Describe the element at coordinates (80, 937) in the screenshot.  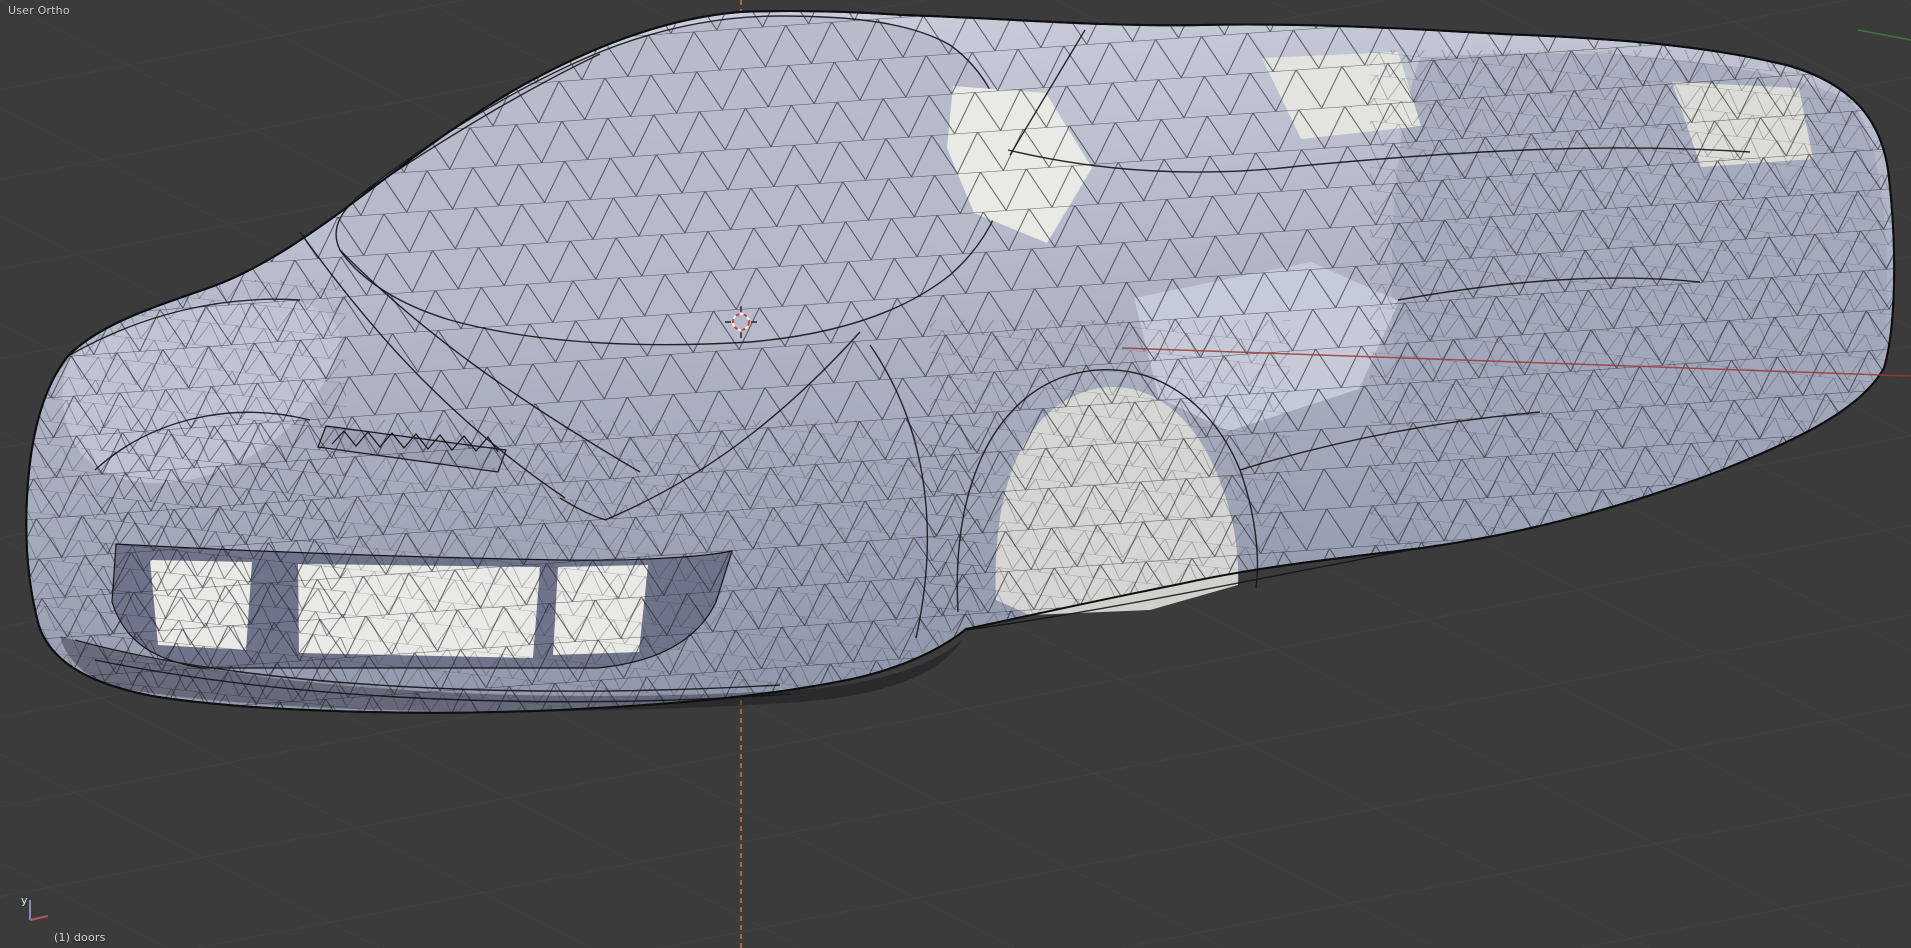
I see `status-object-label: (1) doors` at that location.